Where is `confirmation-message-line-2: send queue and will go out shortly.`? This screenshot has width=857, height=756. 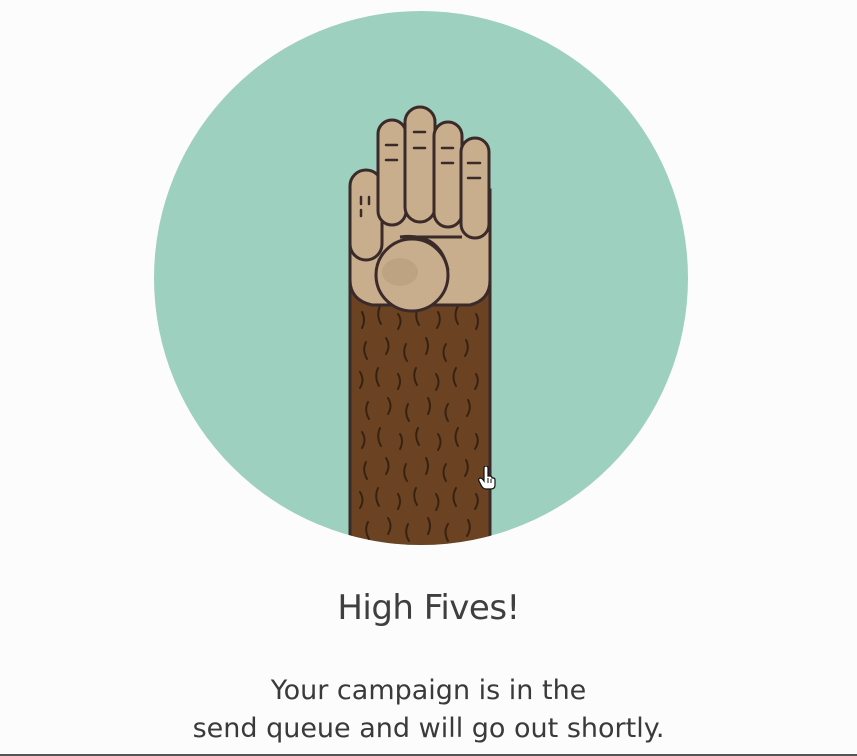
confirmation-message-line-2: send queue and will go out shortly. is located at coordinates (428, 728).